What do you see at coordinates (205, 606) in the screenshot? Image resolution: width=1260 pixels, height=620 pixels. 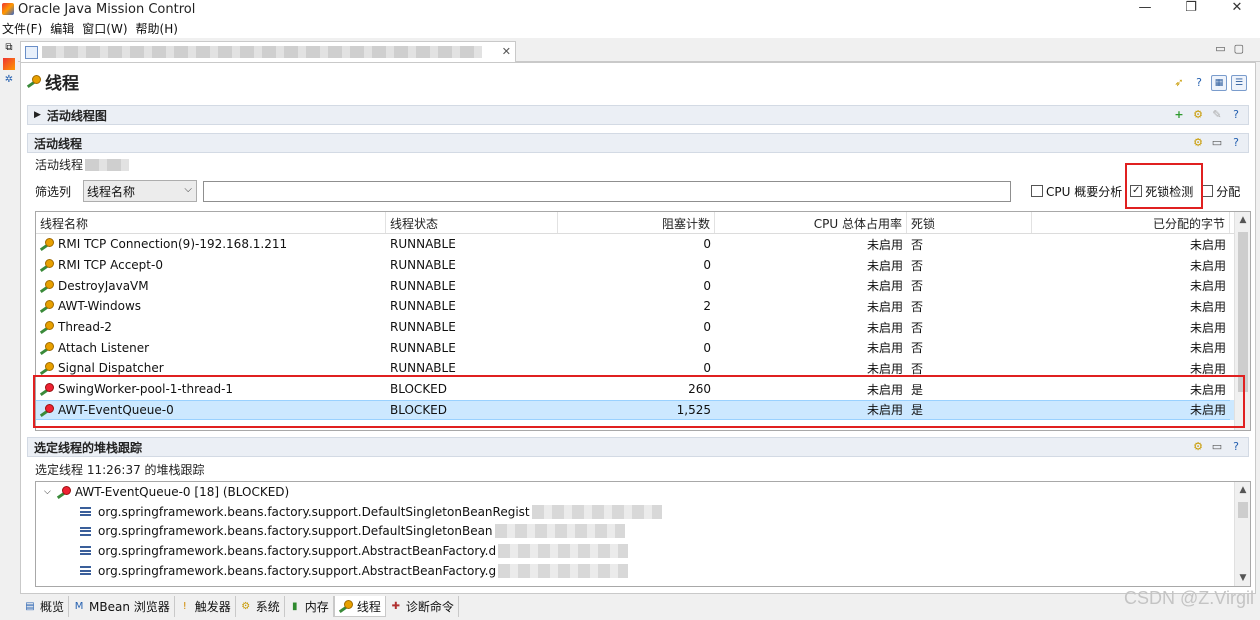 I see `bottom-tab-trigger: ! 触发器` at bounding box center [205, 606].